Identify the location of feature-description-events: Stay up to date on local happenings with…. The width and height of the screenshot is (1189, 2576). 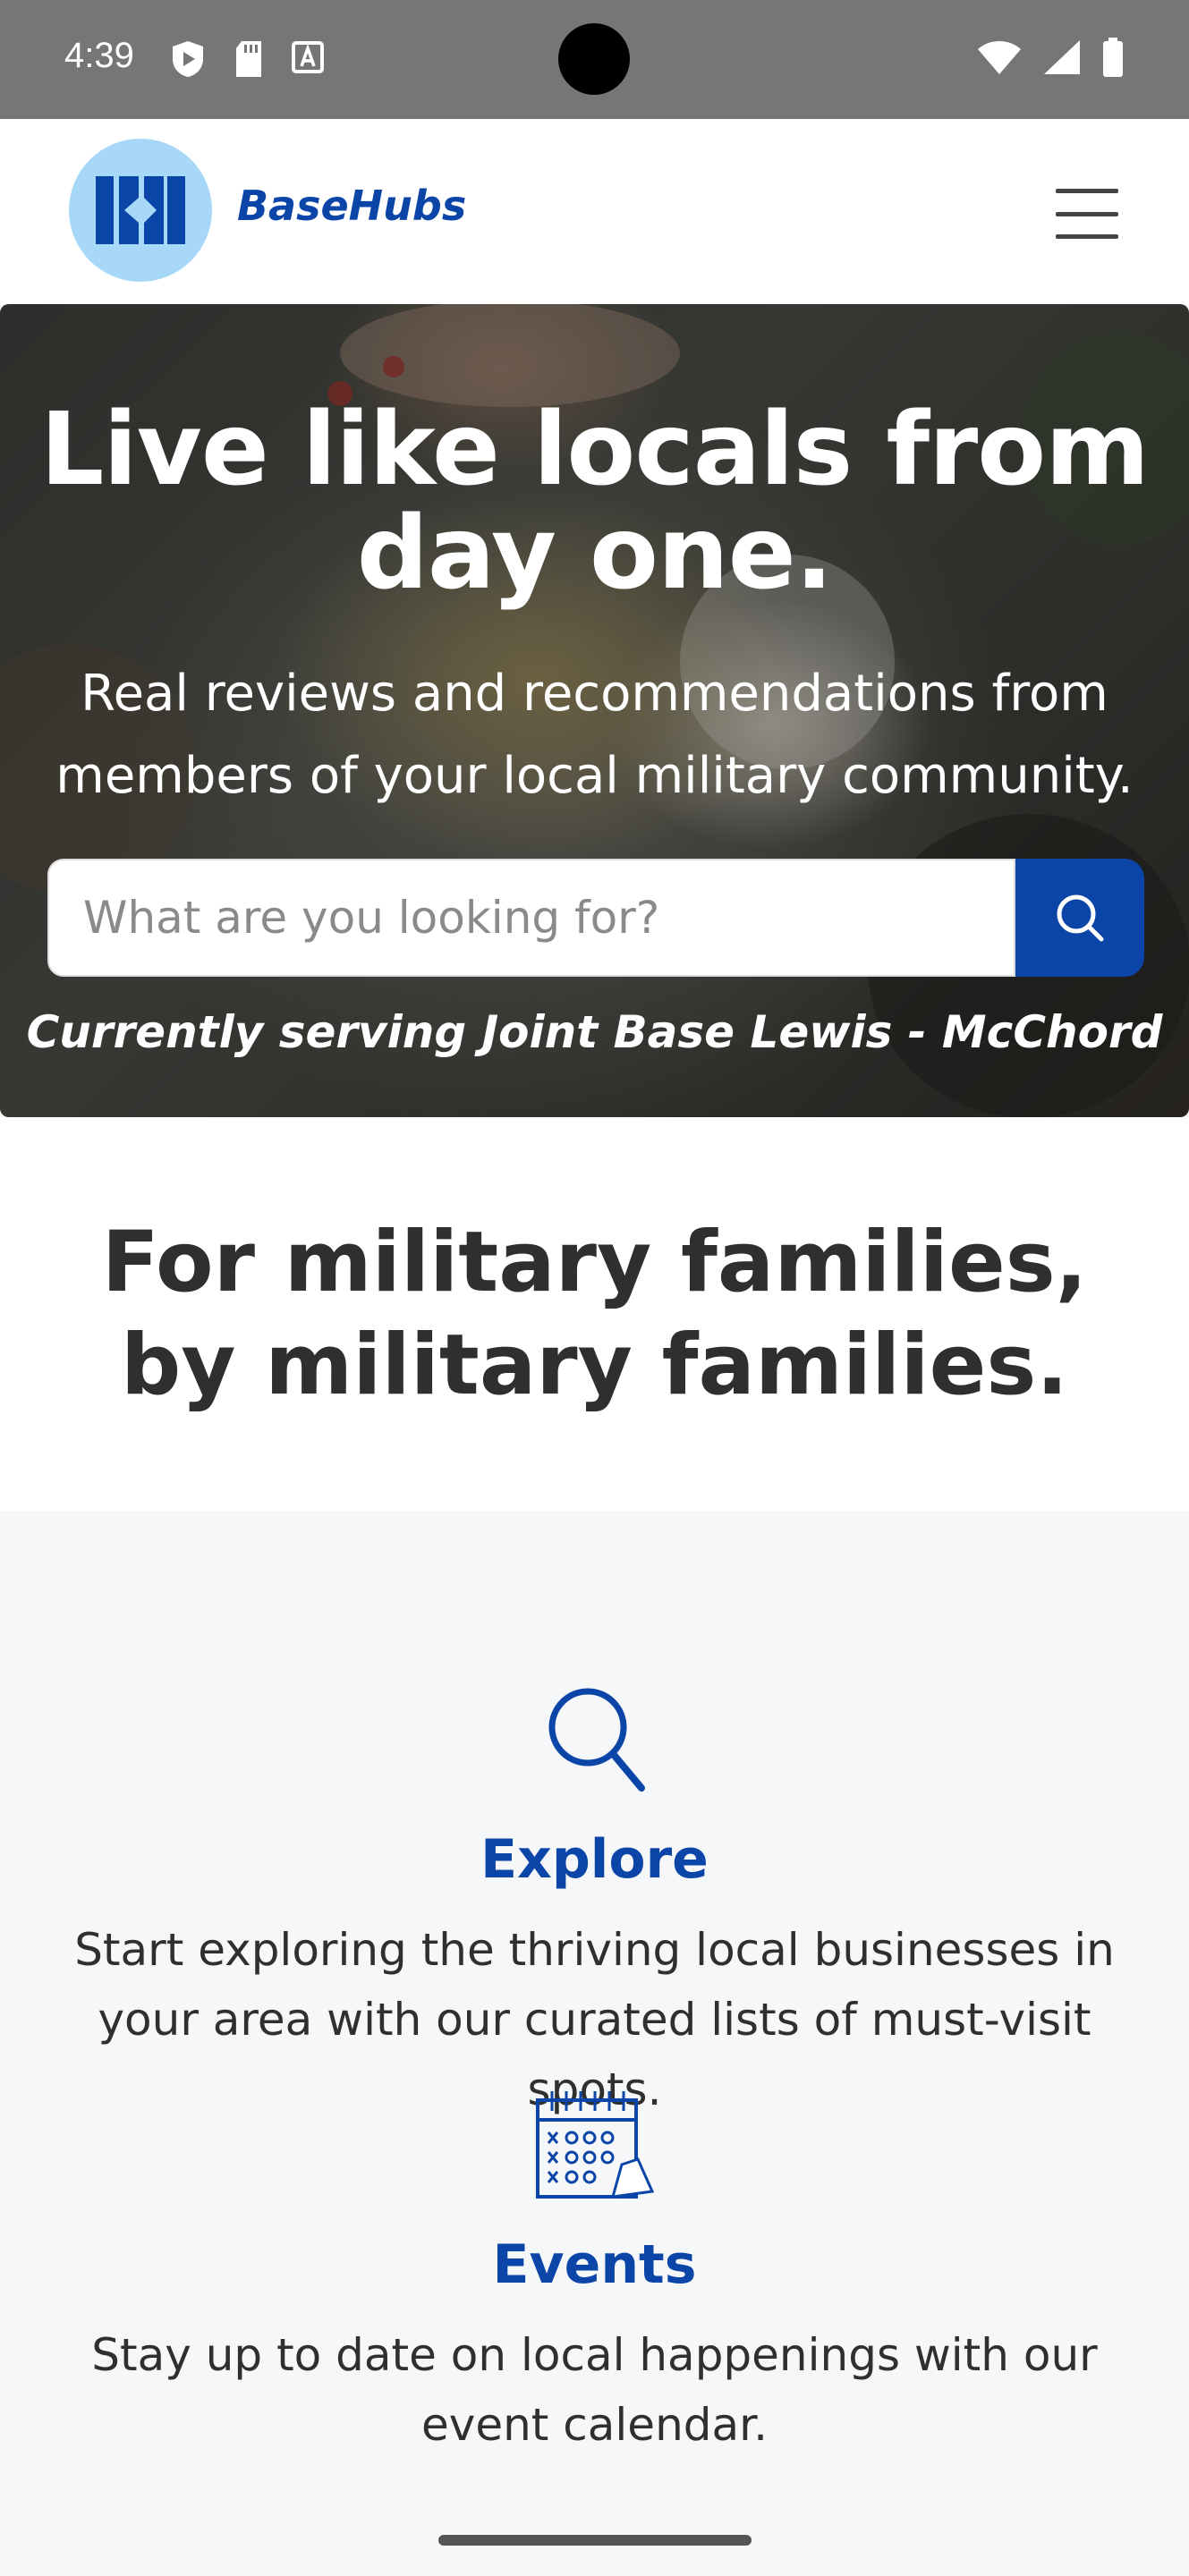
(594, 2390).